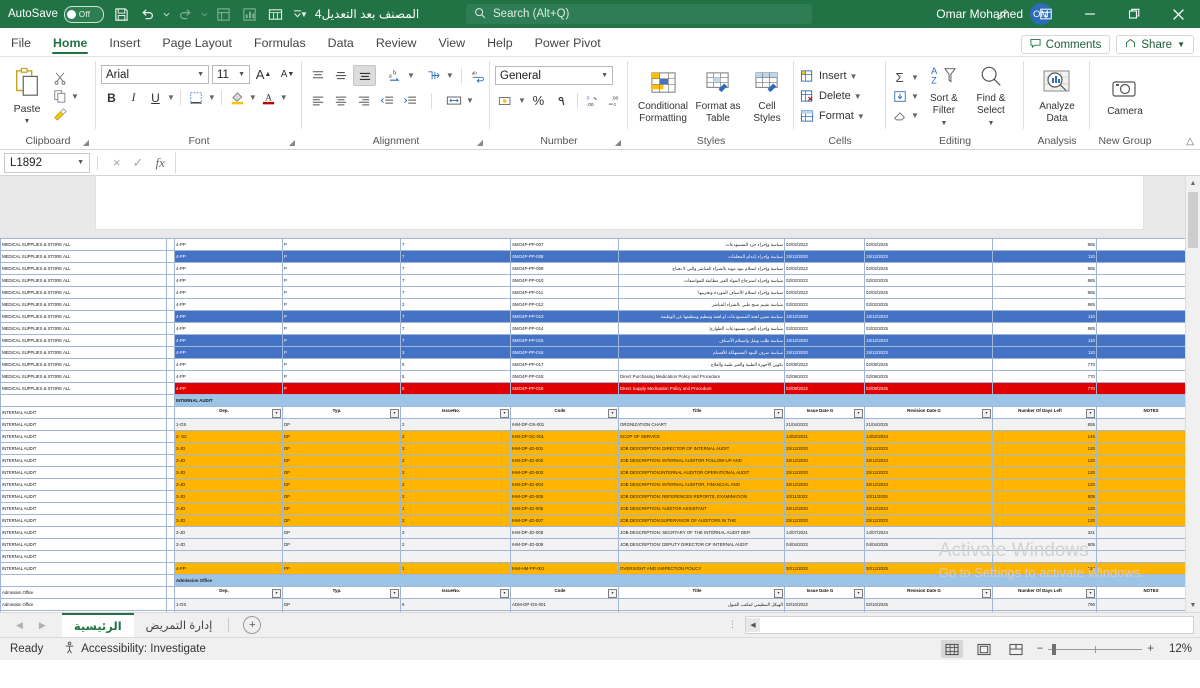 This screenshot has height=688, width=1200. I want to click on tab-formulas: Formulas, so click(280, 44).